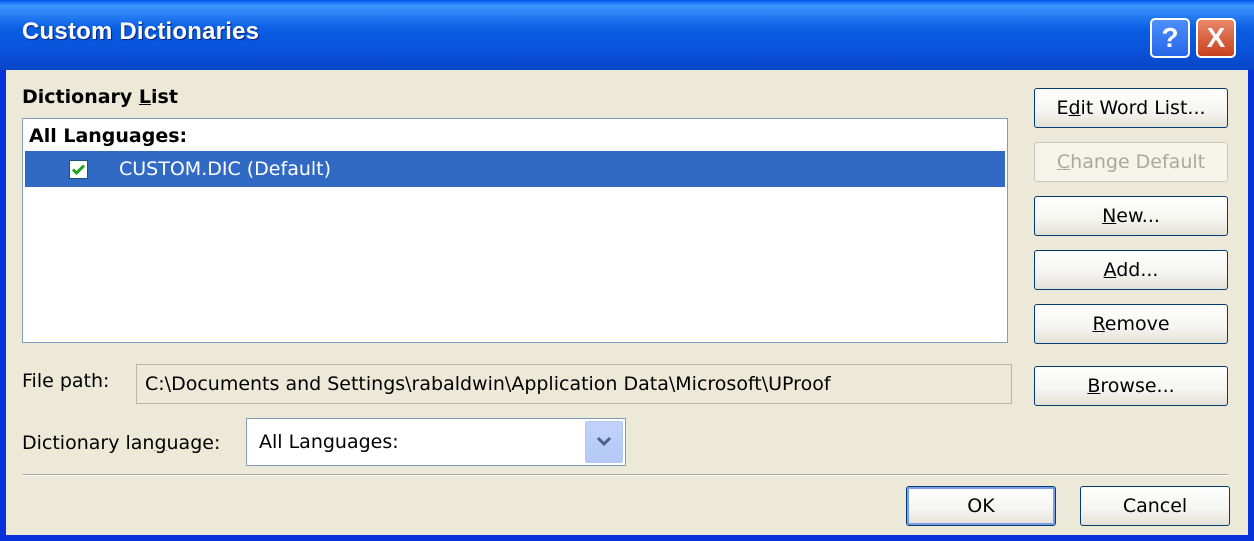  I want to click on close-button: X, so click(1216, 38).